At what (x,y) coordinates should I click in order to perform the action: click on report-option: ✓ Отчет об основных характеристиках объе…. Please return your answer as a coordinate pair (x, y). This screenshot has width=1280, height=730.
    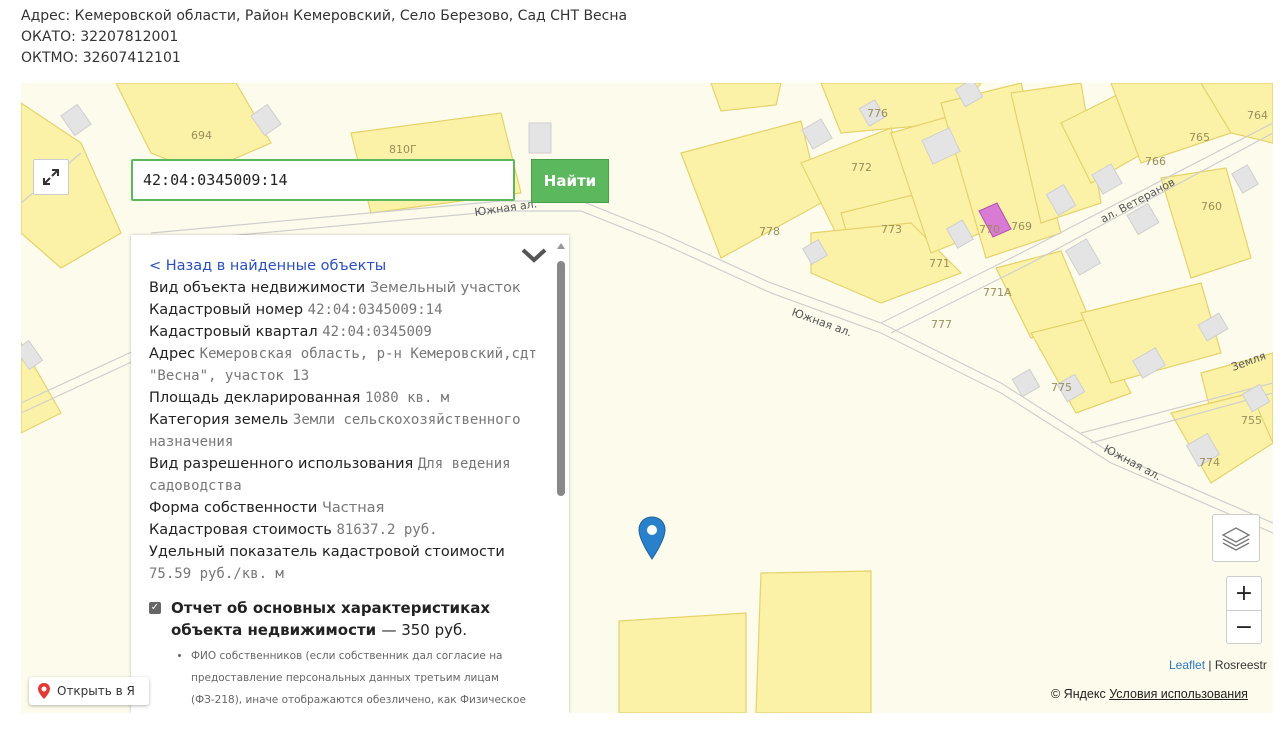
    Looking at the image, I should click on (344, 655).